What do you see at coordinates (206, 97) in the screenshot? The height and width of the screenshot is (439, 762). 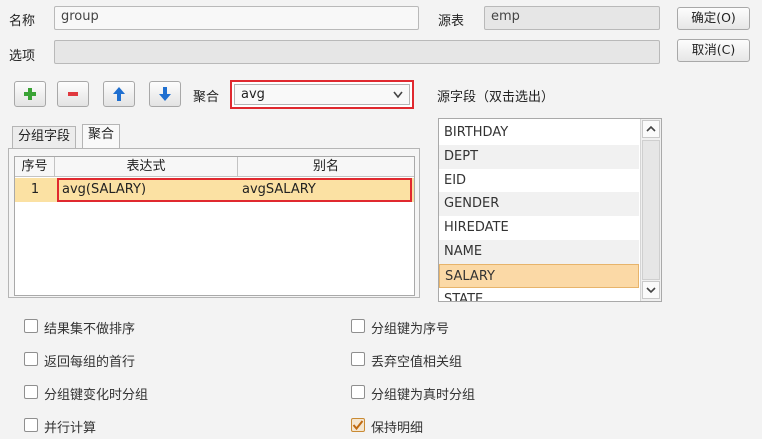 I see `aggregate-label: 聚合` at bounding box center [206, 97].